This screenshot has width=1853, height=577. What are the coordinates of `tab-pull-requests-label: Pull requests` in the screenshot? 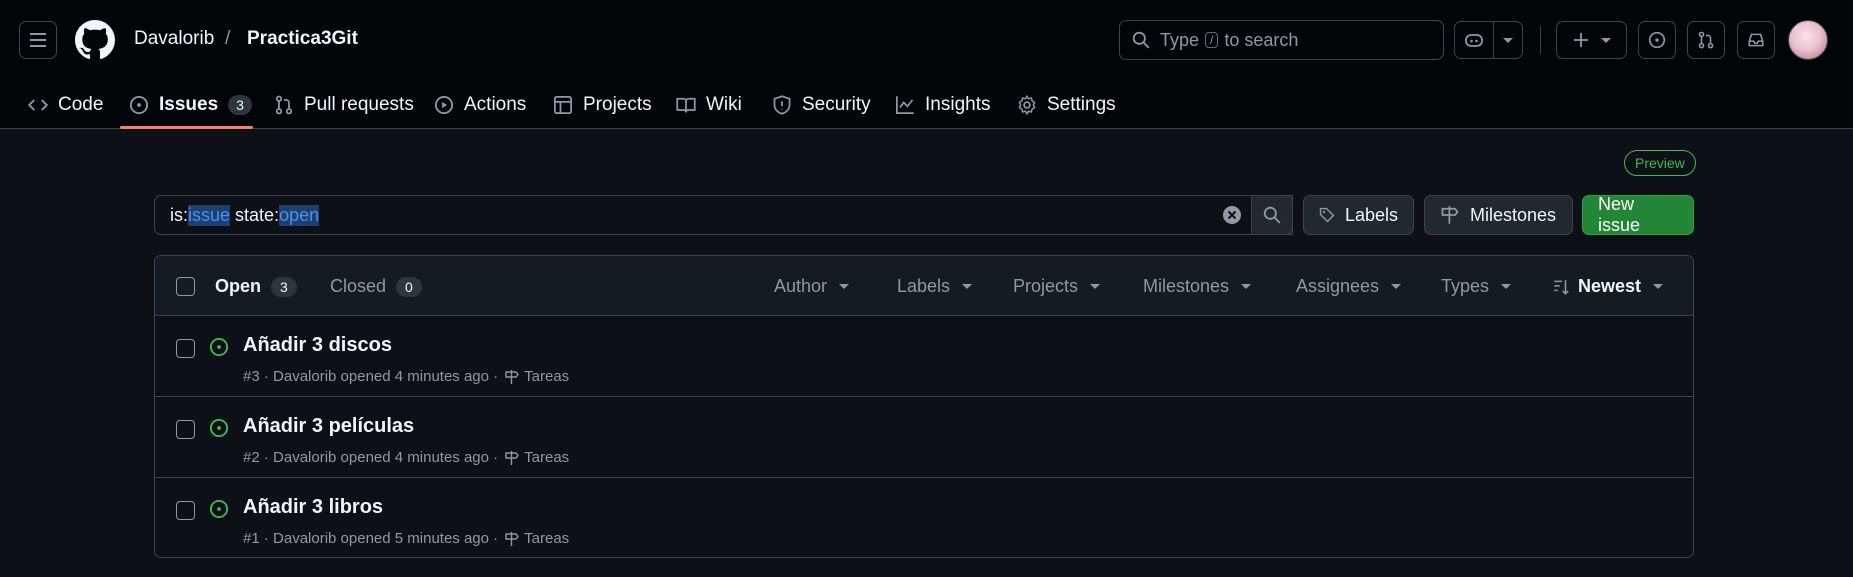 It's located at (359, 104).